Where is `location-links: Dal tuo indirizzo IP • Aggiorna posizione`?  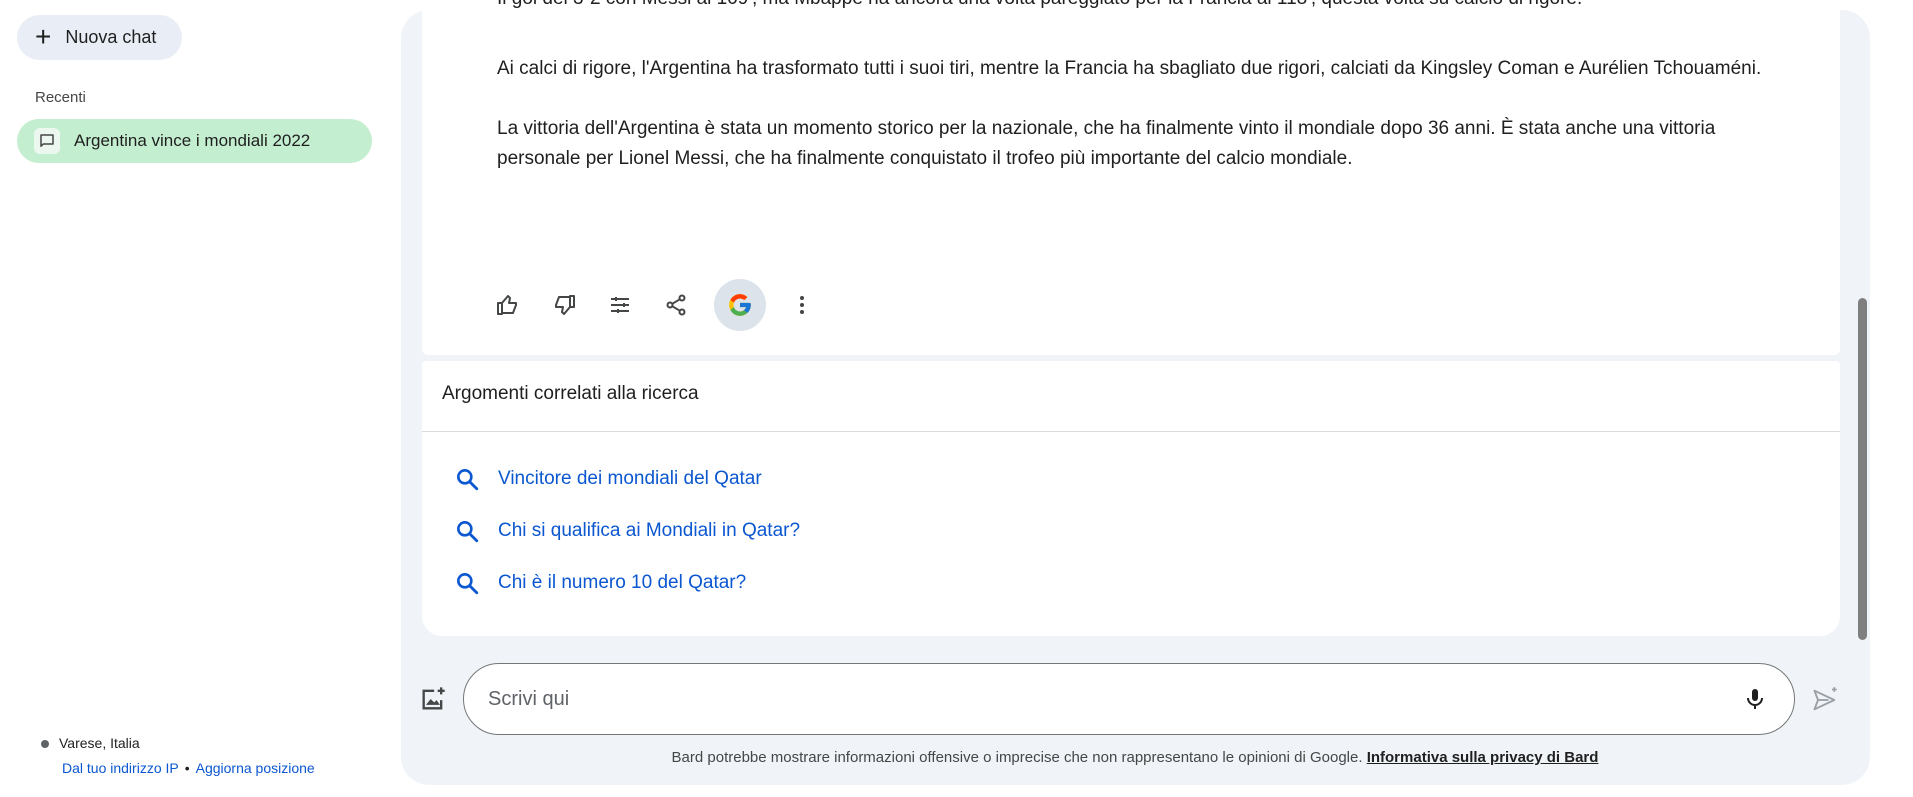 location-links: Dal tuo indirizzo IP • Aggiorna posizione is located at coordinates (188, 768).